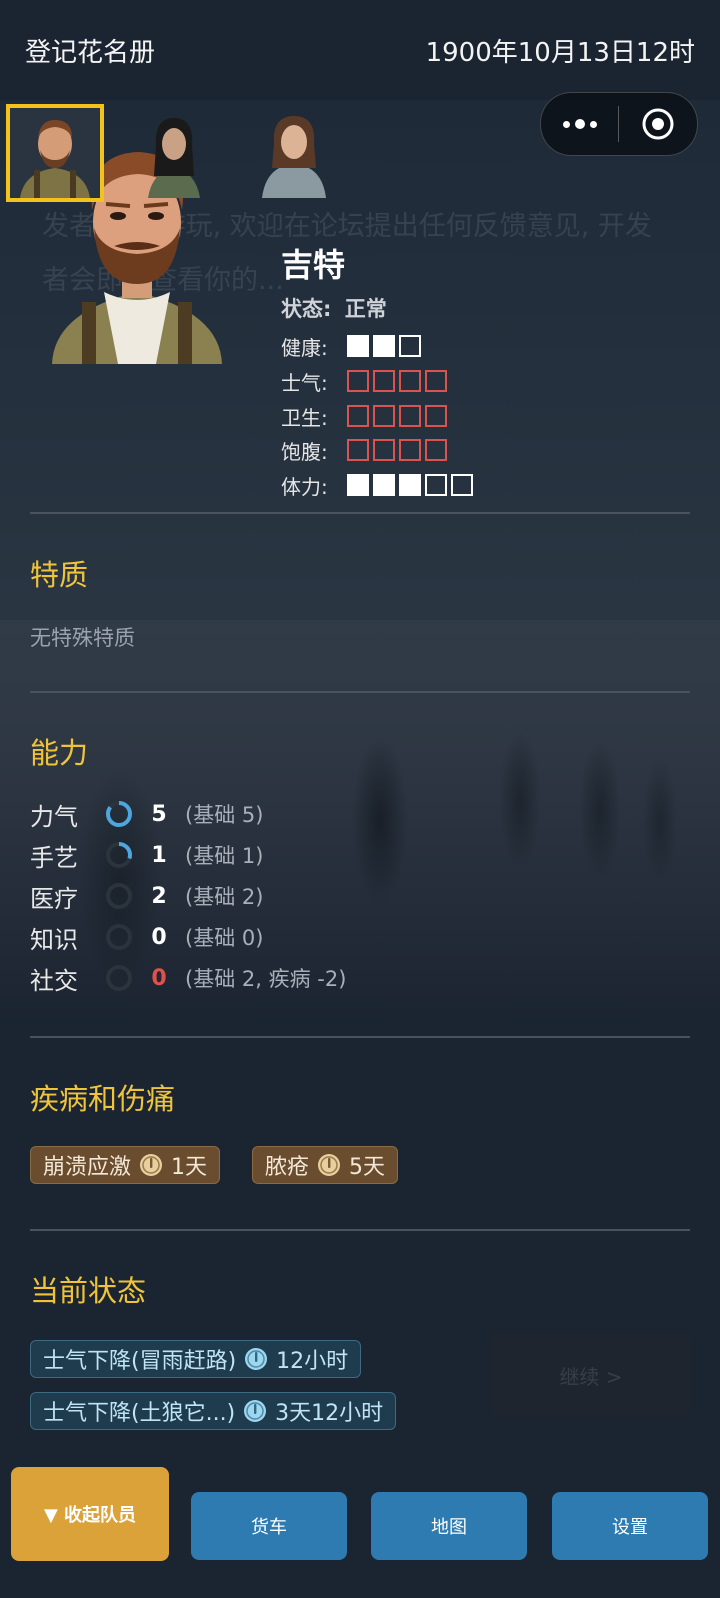 The width and height of the screenshot is (720, 1598). Describe the element at coordinates (103, 1099) in the screenshot. I see `diseases-title: 疾病和伤痛` at that location.